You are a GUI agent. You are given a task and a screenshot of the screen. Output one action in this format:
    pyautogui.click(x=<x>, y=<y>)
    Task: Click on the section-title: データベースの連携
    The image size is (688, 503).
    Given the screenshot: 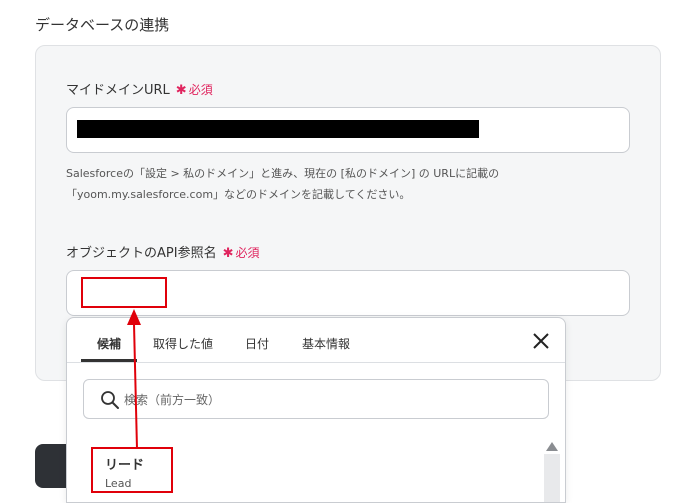 What is the action you would take?
    pyautogui.click(x=102, y=25)
    